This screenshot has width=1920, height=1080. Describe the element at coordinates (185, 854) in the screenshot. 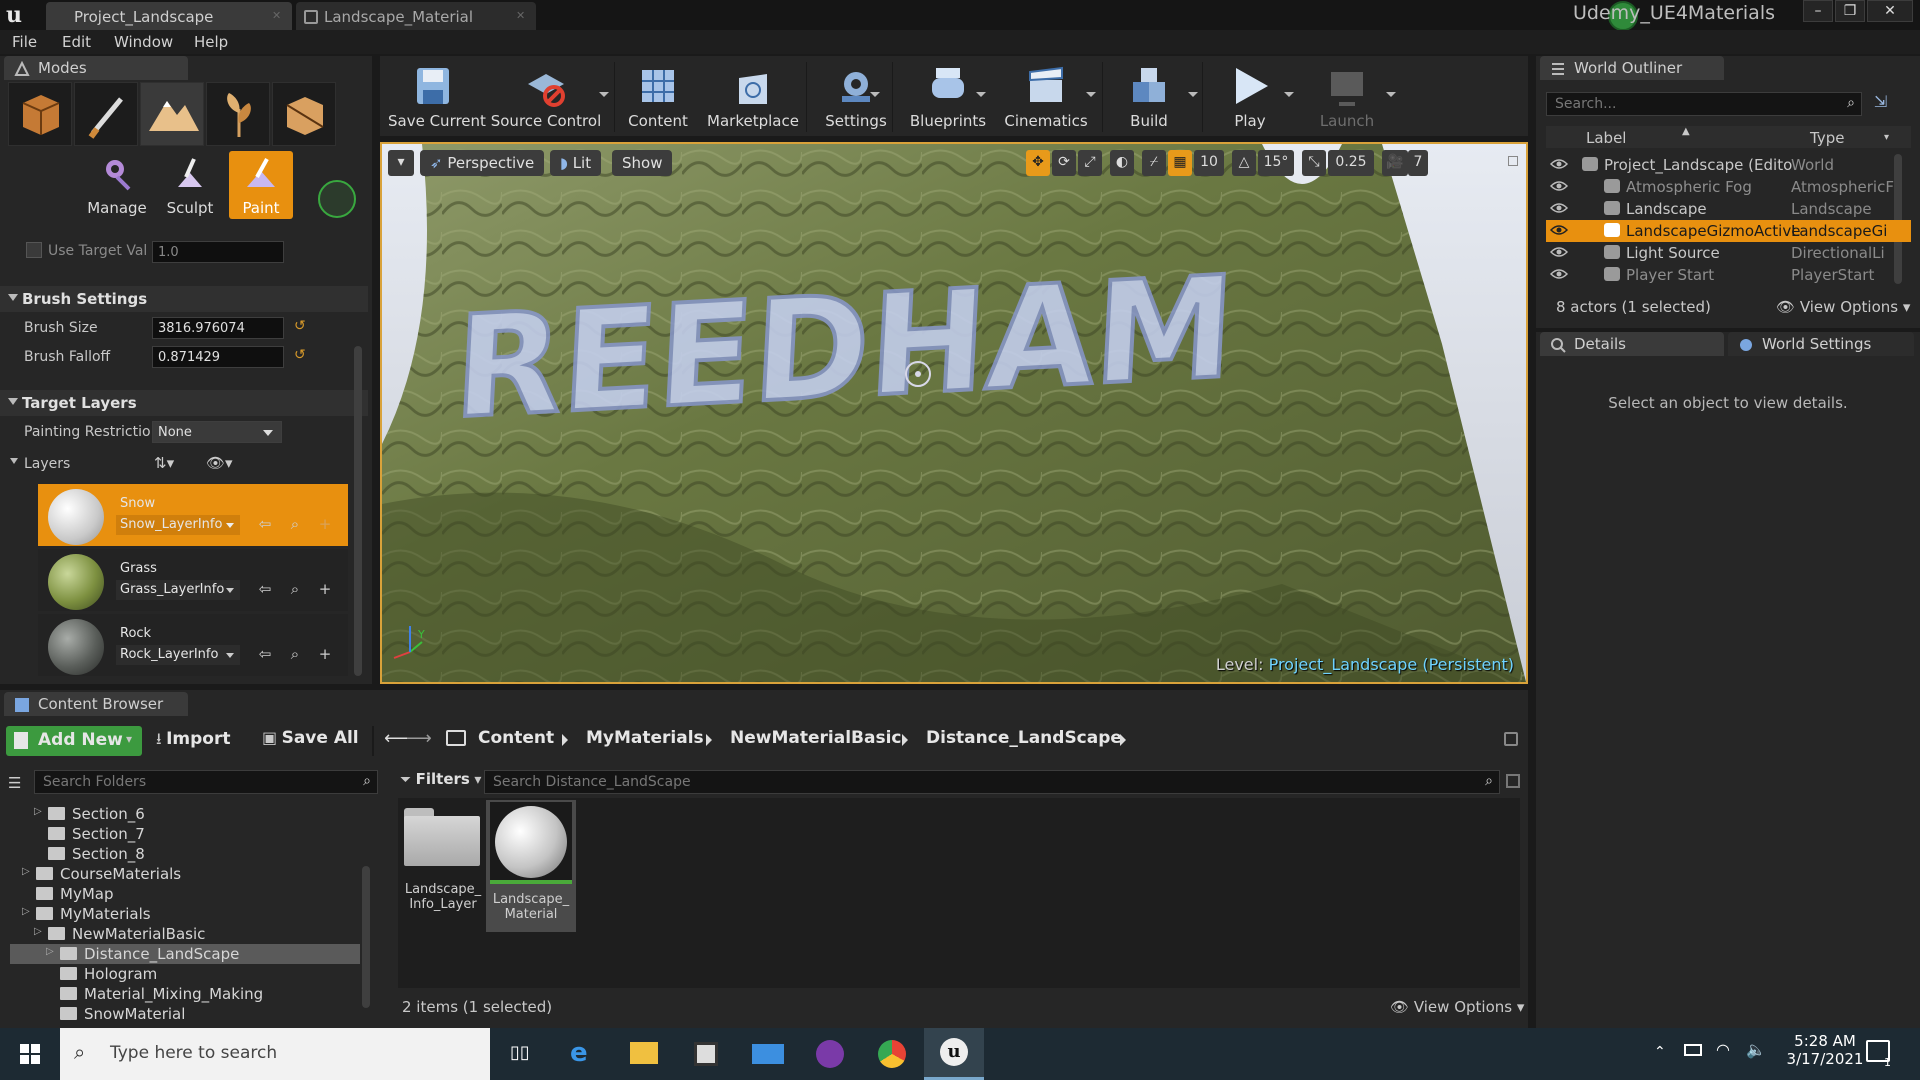

I see `folder-tree-item: Section_8` at that location.